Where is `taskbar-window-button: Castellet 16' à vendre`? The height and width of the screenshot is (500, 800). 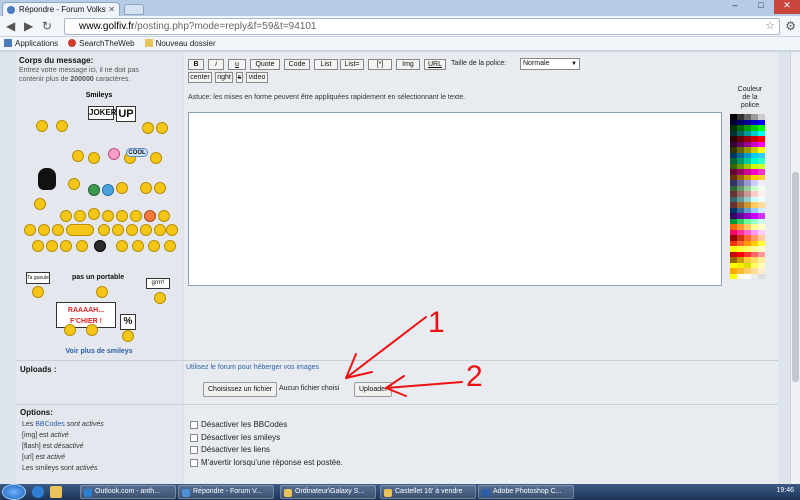
taskbar-window-button: Castellet 16' à vendre is located at coordinates (428, 492).